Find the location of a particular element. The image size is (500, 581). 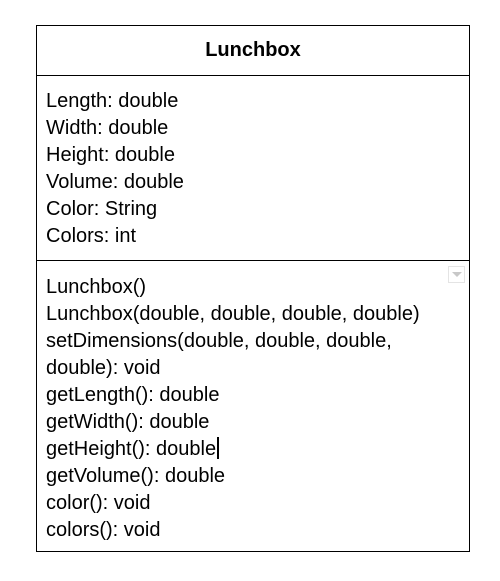

attribute: Volume: double is located at coordinates (257, 182).